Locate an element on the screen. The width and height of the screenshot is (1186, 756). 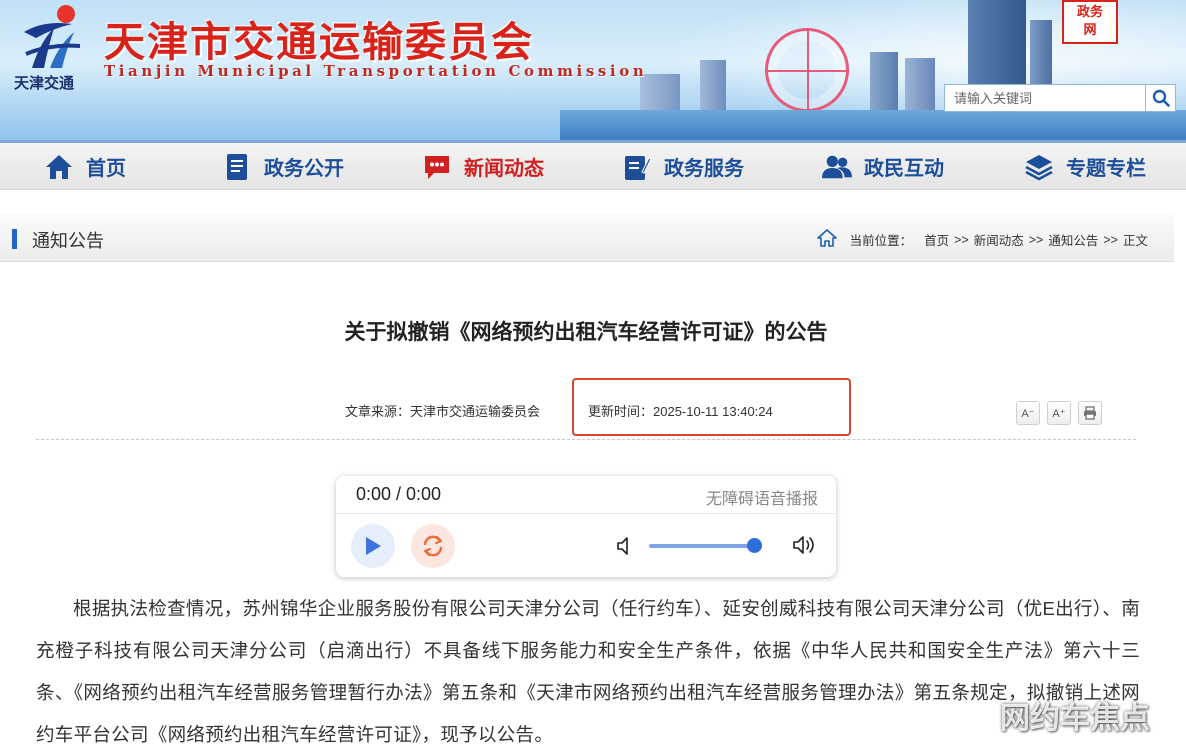
player-label: 无障碍语音播报 is located at coordinates (761, 499).